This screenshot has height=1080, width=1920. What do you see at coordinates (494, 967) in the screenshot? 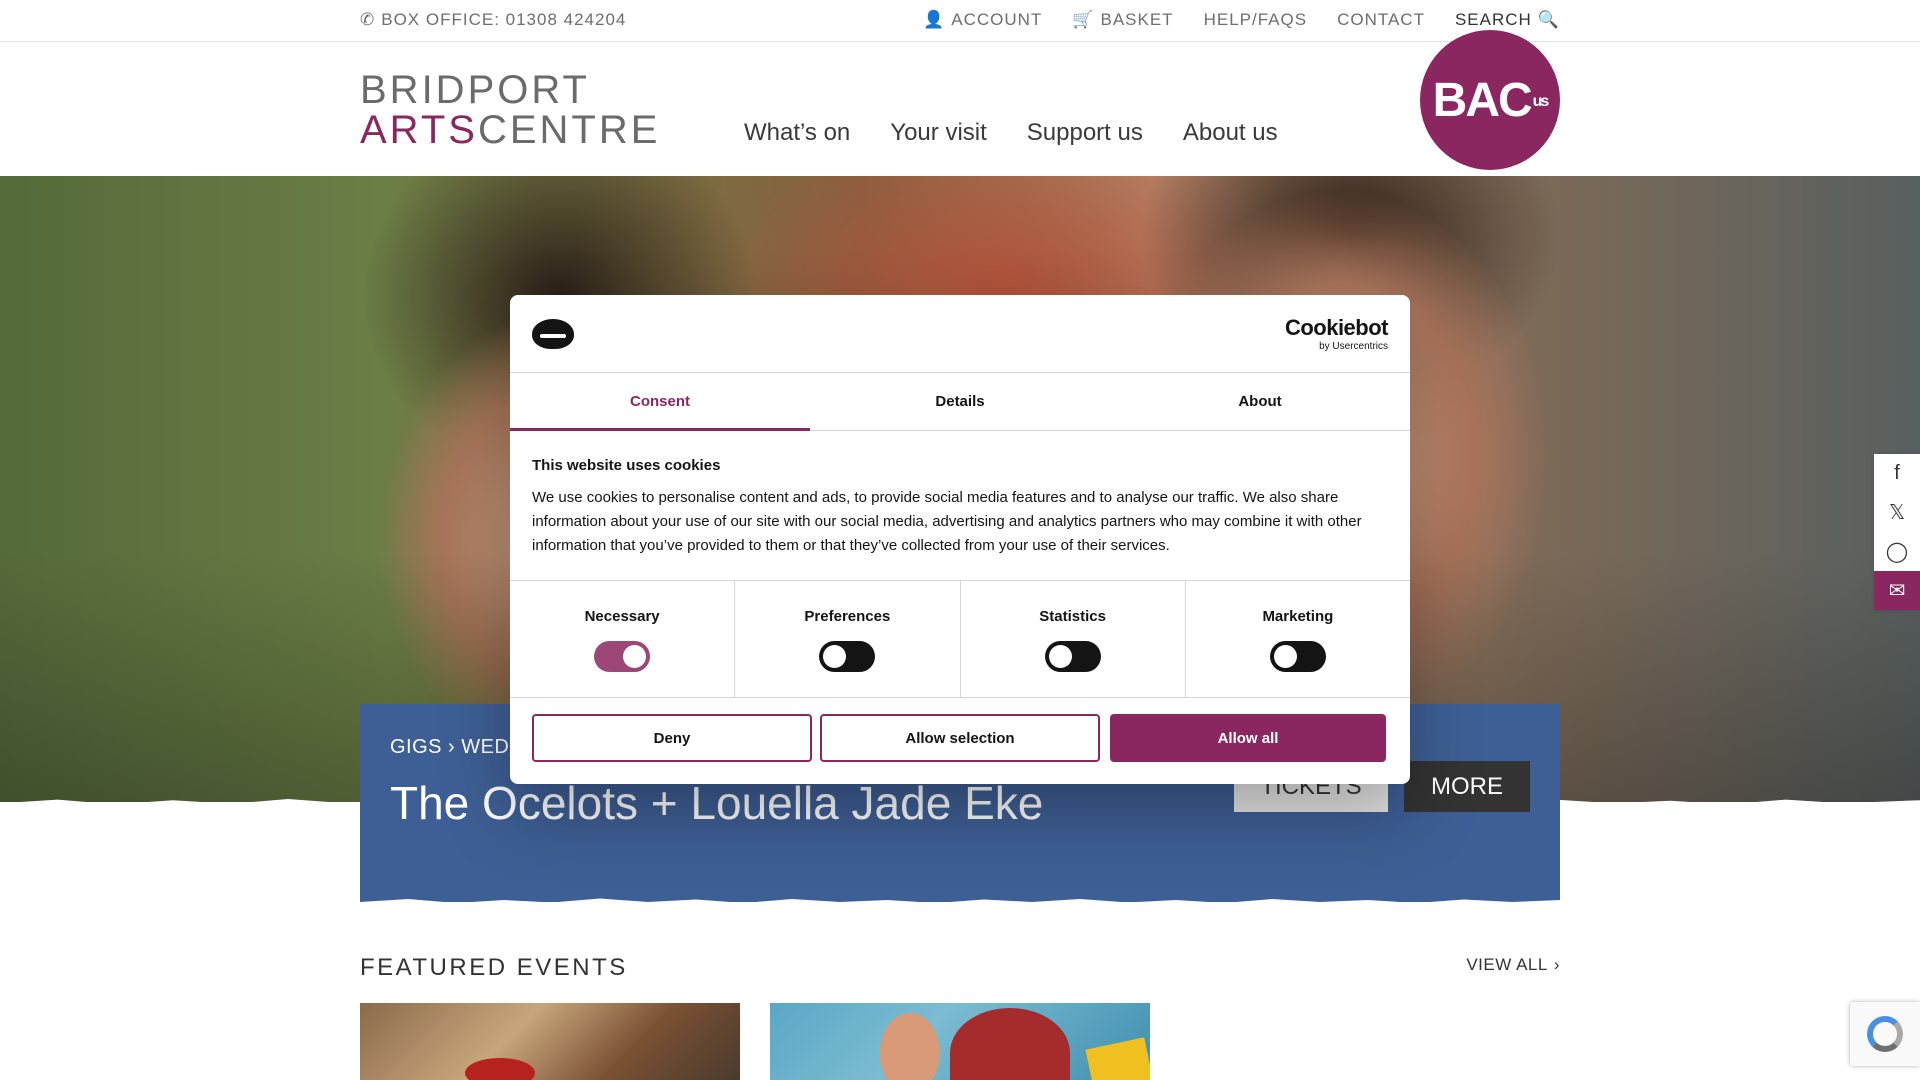
I see `featured-events-heading: FEATURED EVENTS` at bounding box center [494, 967].